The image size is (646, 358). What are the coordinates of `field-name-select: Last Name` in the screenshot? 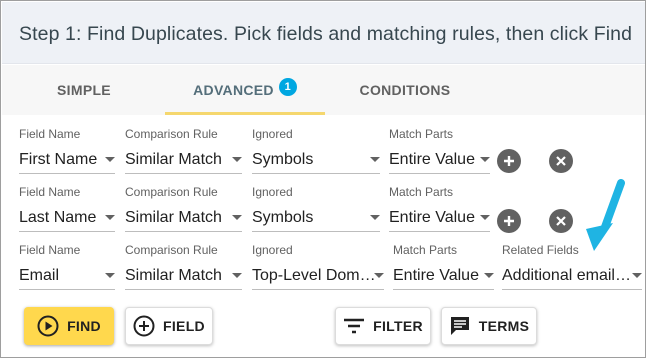 It's located at (67, 218).